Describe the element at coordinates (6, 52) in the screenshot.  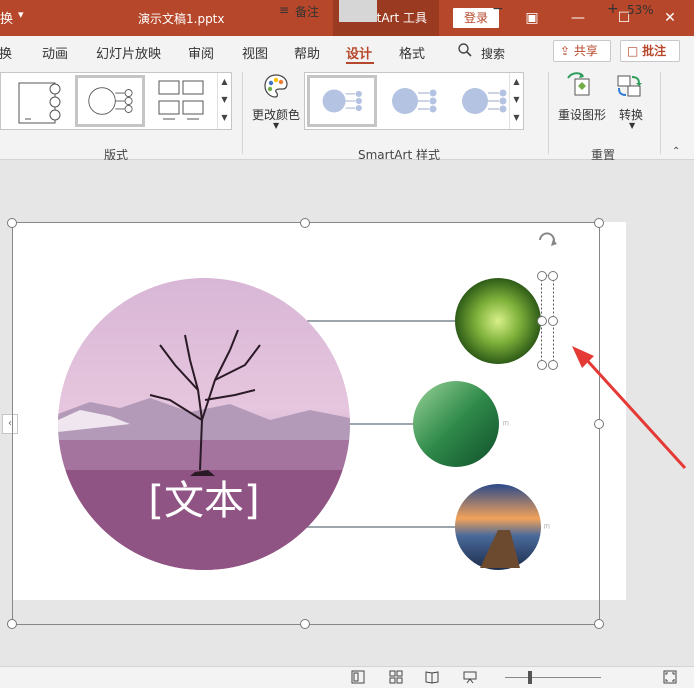
I see `tab-transitions: 切换` at that location.